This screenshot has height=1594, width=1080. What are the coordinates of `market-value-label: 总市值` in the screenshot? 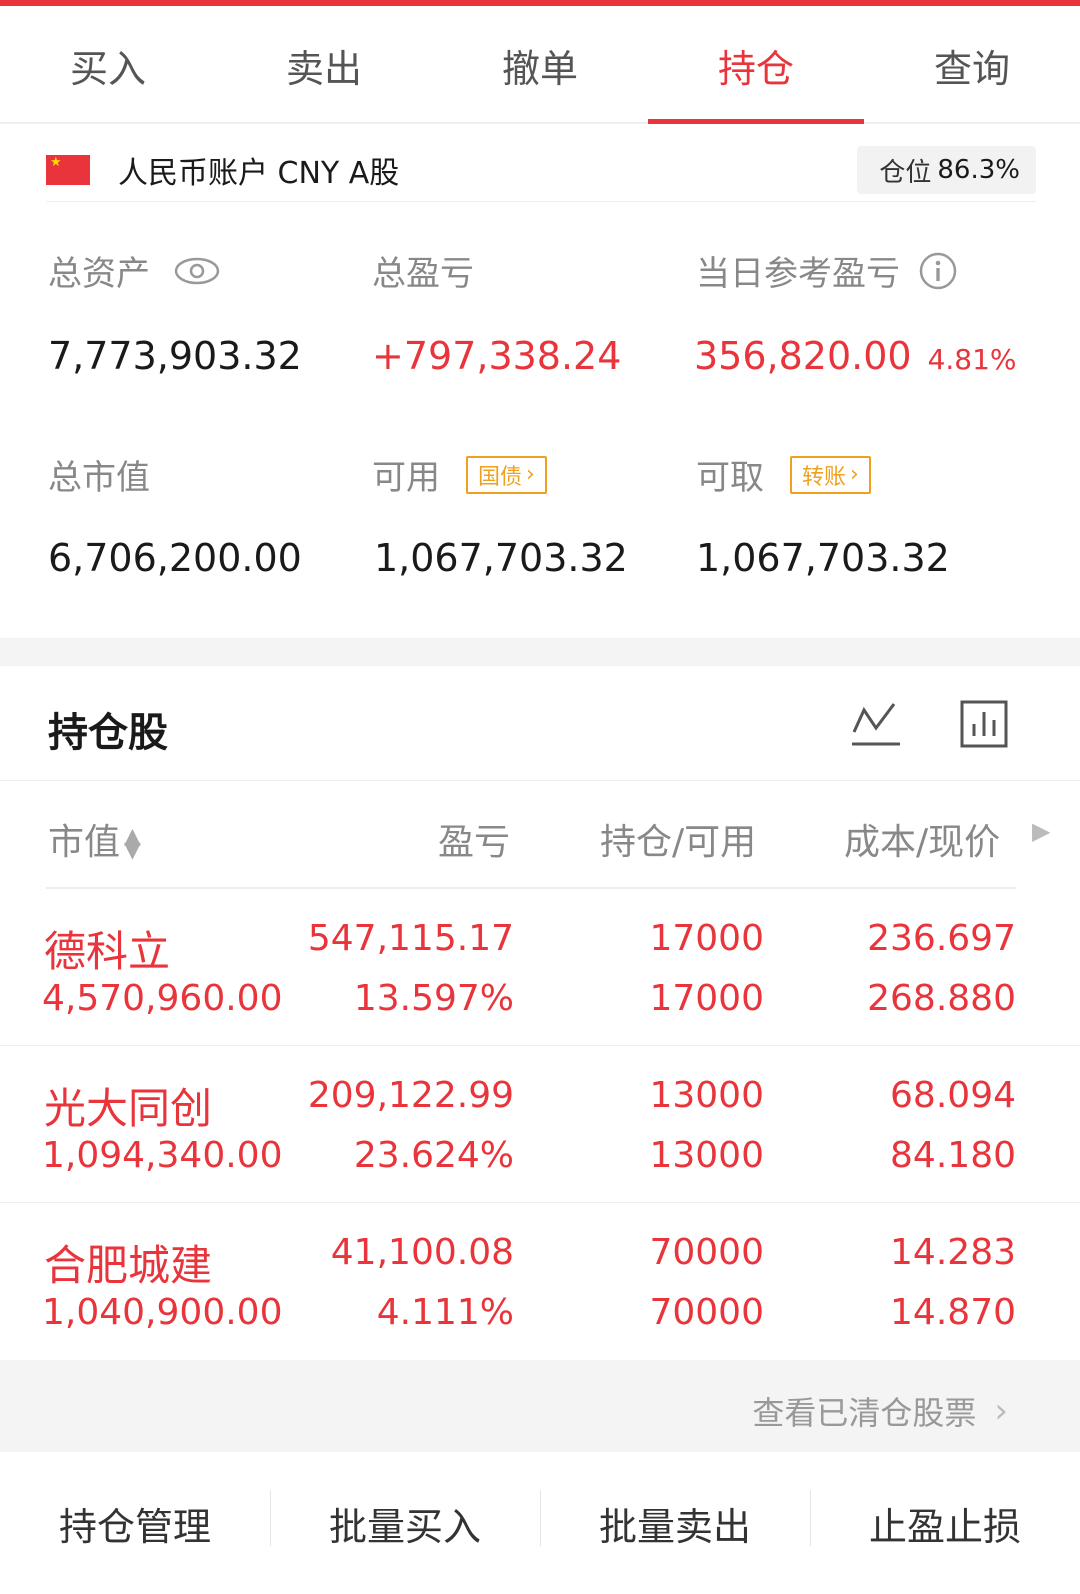 It's located at (99, 478).